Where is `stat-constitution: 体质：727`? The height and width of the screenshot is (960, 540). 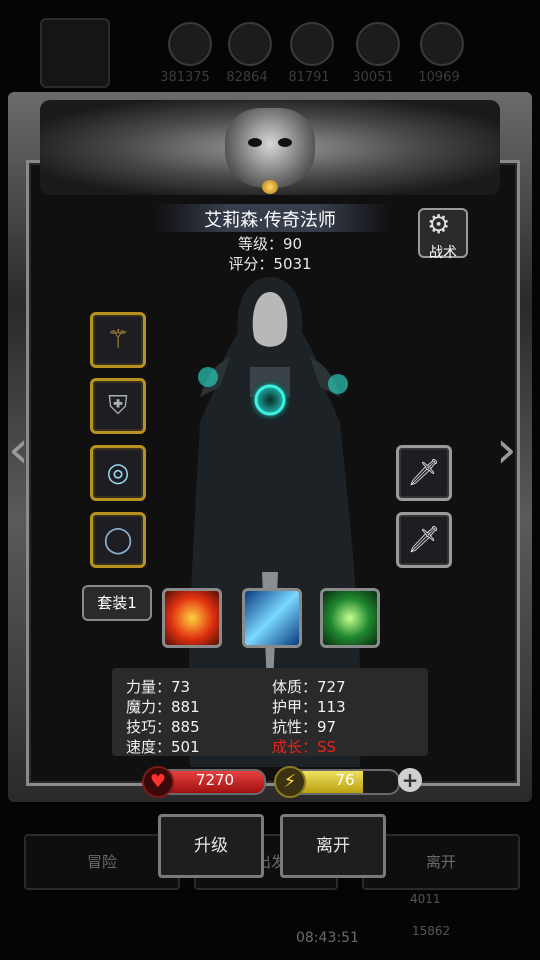
stat-constitution: 体质：727 is located at coordinates (309, 687).